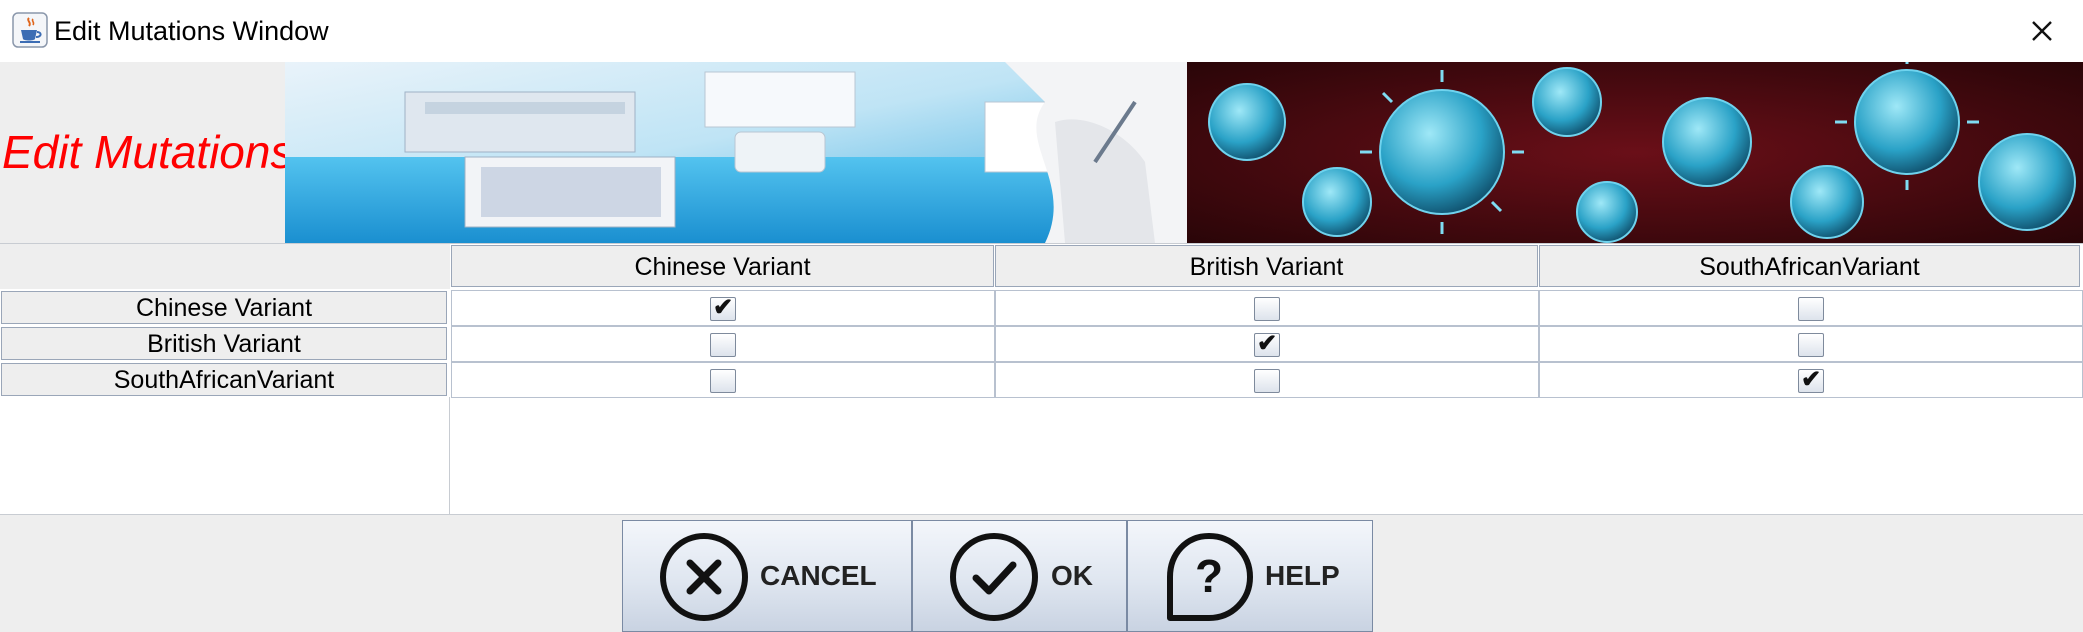  What do you see at coordinates (225, 456) in the screenshot?
I see `row-header-empty-area` at bounding box center [225, 456].